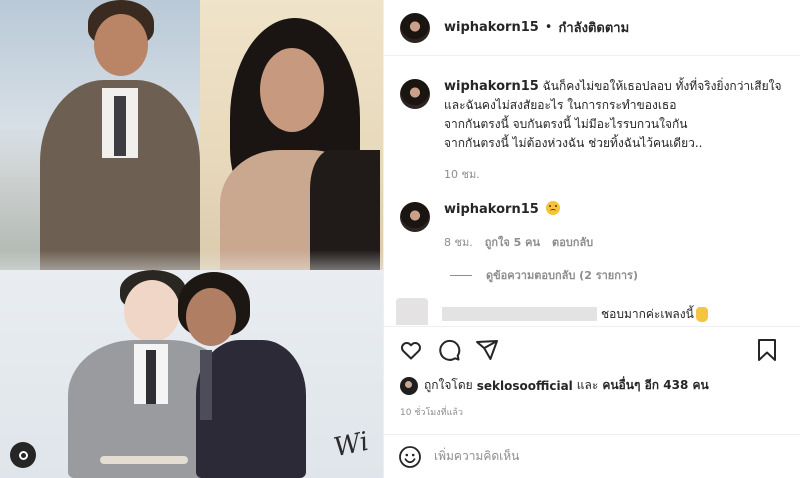 The width and height of the screenshot is (800, 478). I want to click on user-tag-icon, so click(23, 455).